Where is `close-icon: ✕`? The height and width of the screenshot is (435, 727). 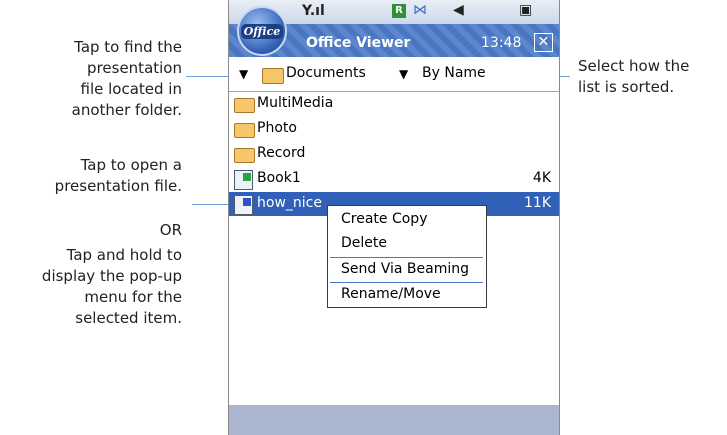 close-icon: ✕ is located at coordinates (543, 42).